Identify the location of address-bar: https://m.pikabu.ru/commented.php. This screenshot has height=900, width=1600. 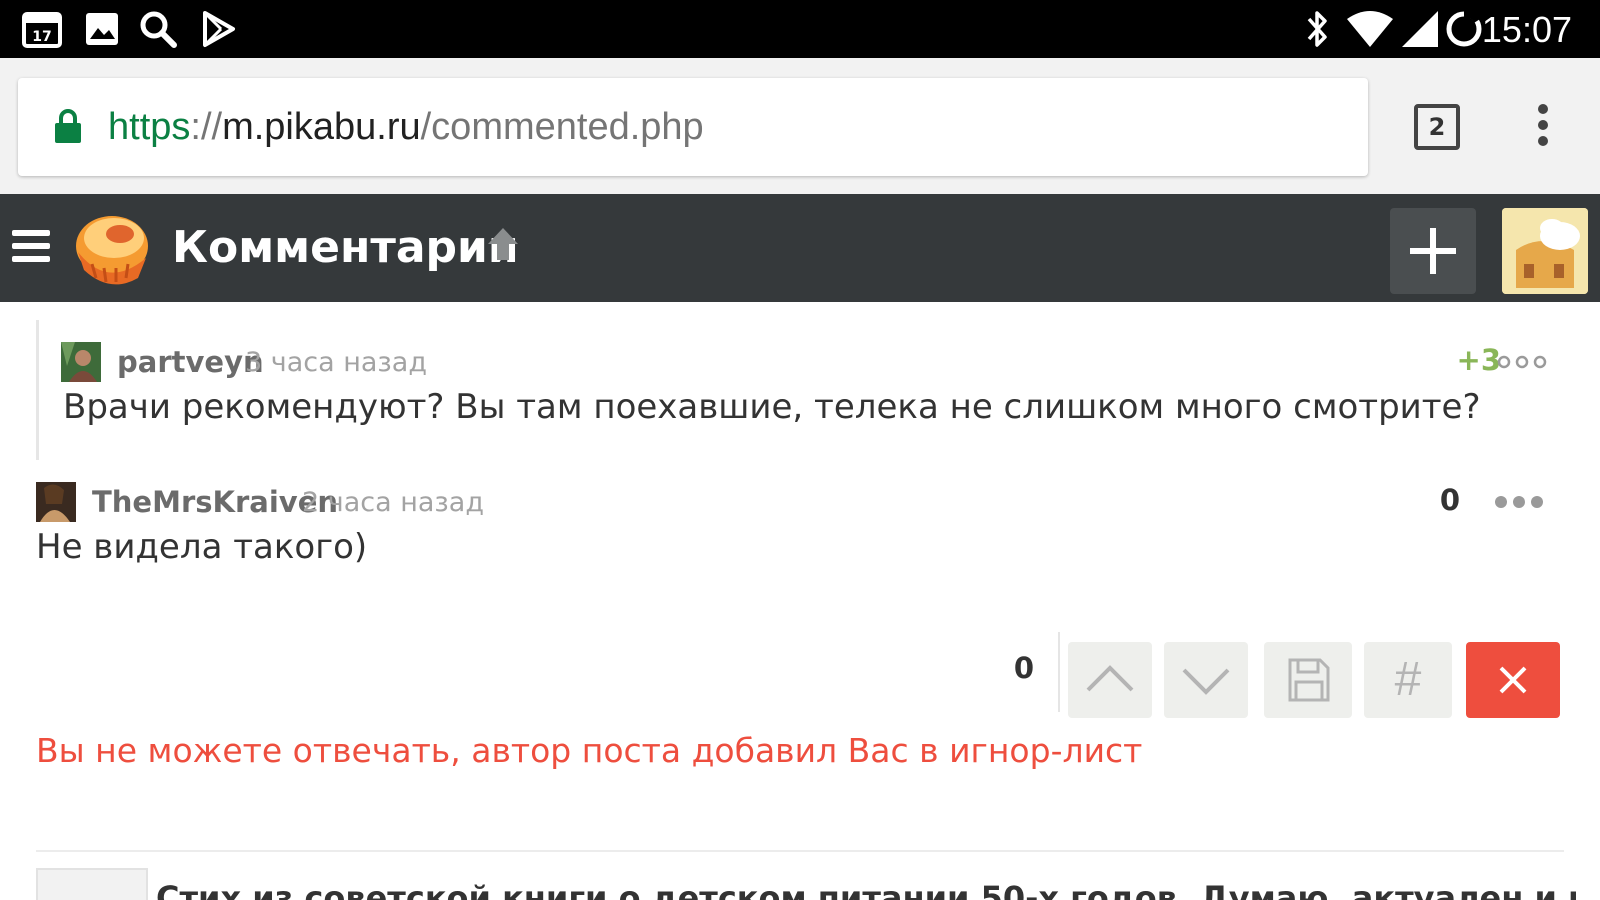
(693, 127).